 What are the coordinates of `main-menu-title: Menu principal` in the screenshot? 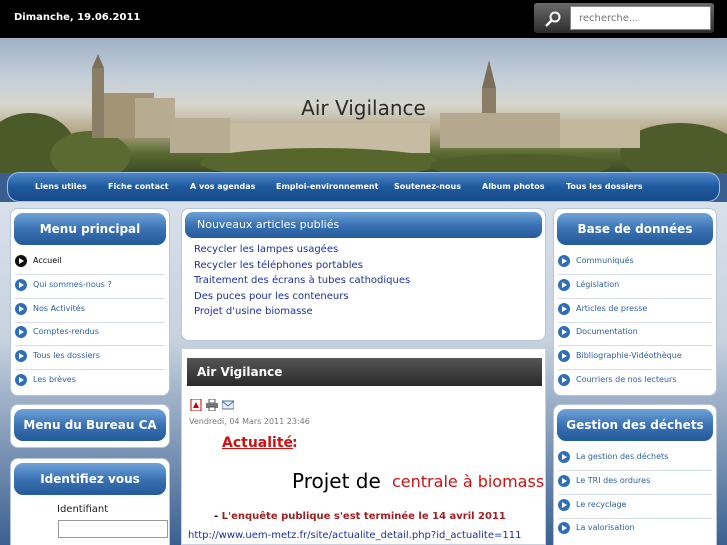 It's located at (90, 229).